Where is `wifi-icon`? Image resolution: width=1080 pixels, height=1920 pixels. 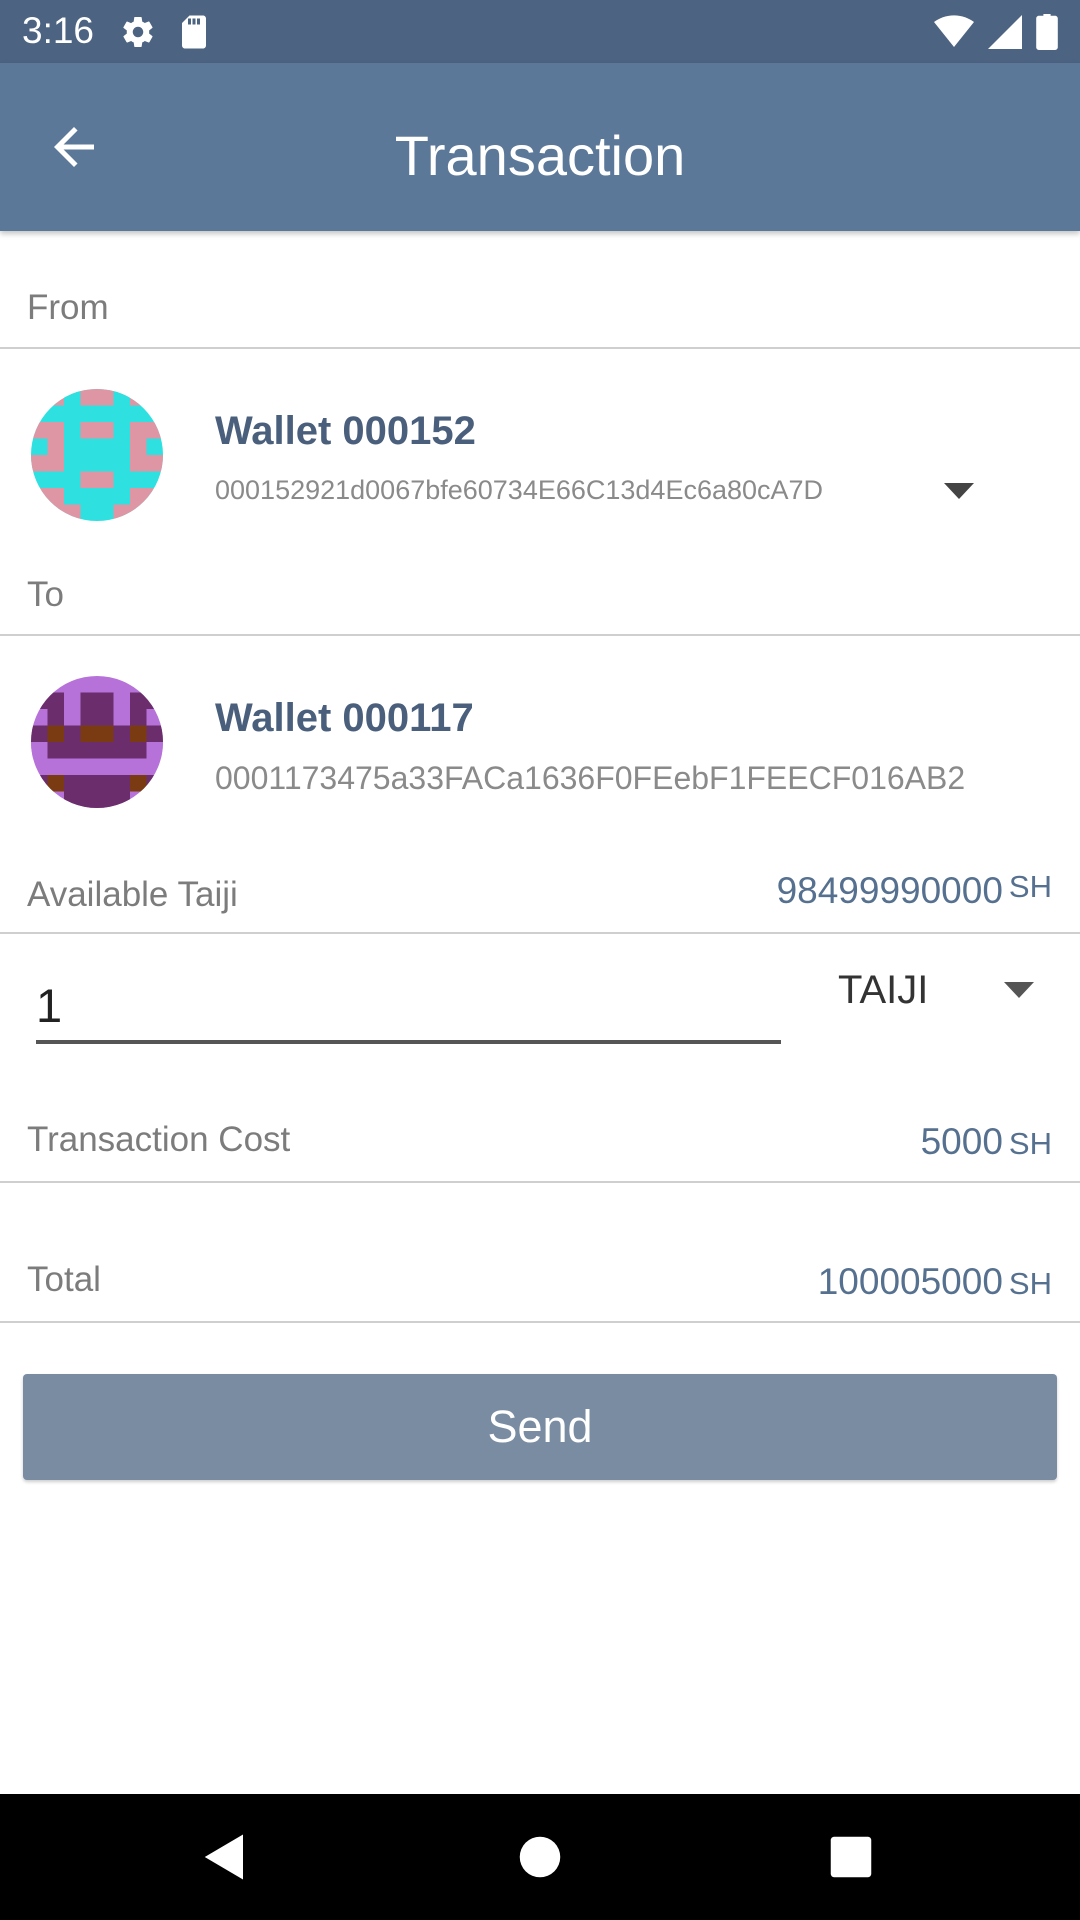
wifi-icon is located at coordinates (954, 31).